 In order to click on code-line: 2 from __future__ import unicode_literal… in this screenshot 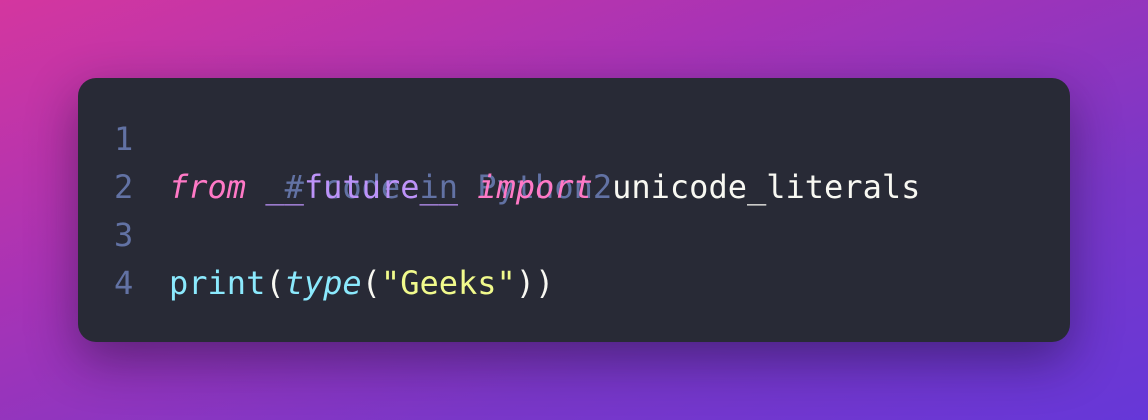, I will do `click(574, 187)`.